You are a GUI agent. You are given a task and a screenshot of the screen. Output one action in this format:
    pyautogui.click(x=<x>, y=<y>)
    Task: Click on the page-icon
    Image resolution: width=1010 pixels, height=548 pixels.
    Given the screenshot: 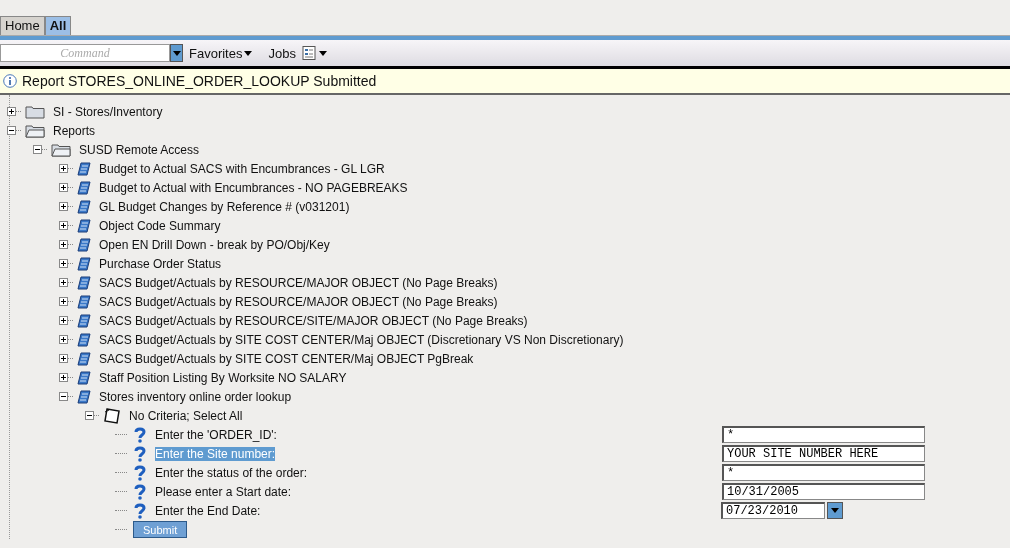 What is the action you would take?
    pyautogui.click(x=112, y=415)
    